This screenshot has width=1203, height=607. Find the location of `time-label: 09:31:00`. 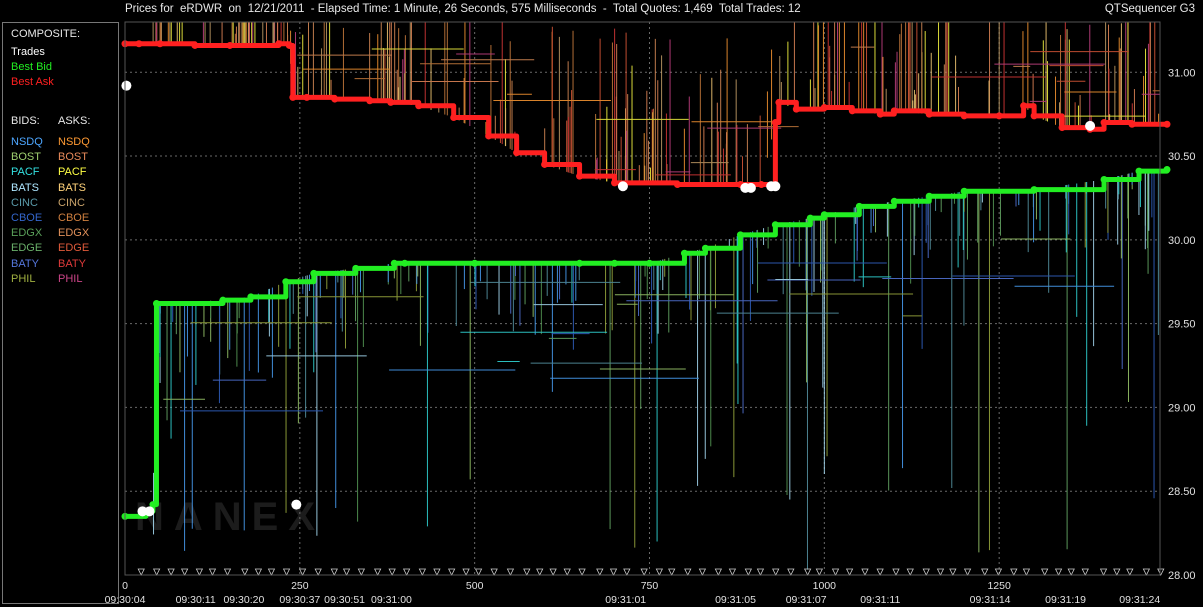

time-label: 09:31:00 is located at coordinates (391, 600).